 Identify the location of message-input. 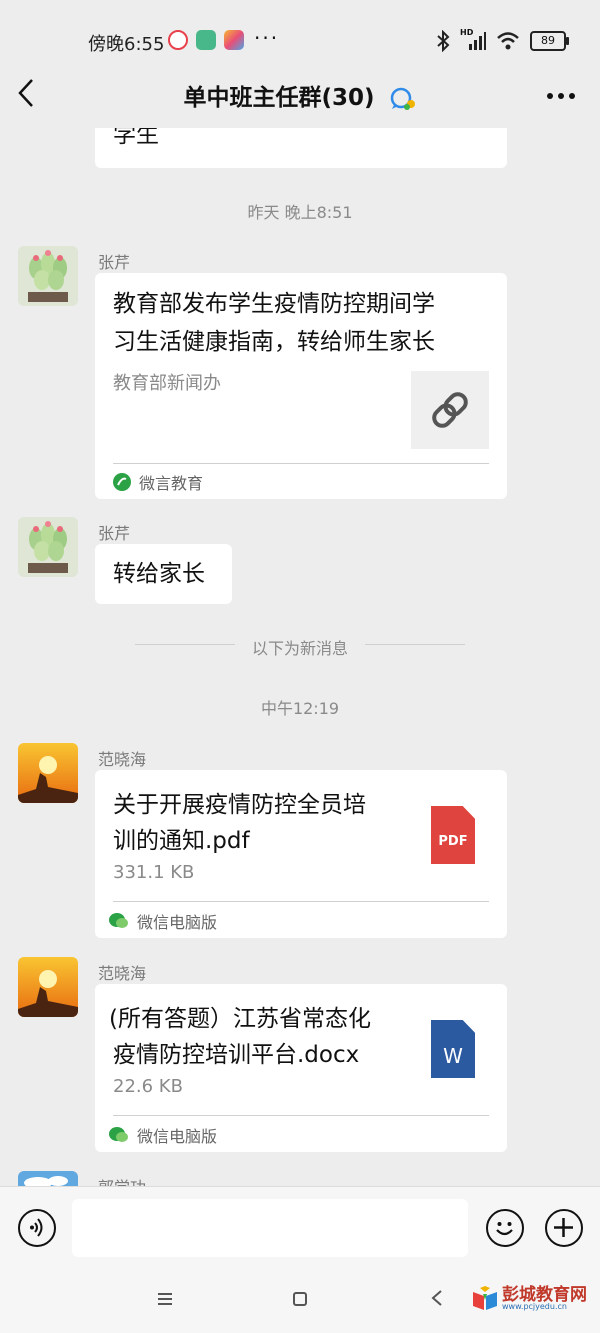
(270, 1228).